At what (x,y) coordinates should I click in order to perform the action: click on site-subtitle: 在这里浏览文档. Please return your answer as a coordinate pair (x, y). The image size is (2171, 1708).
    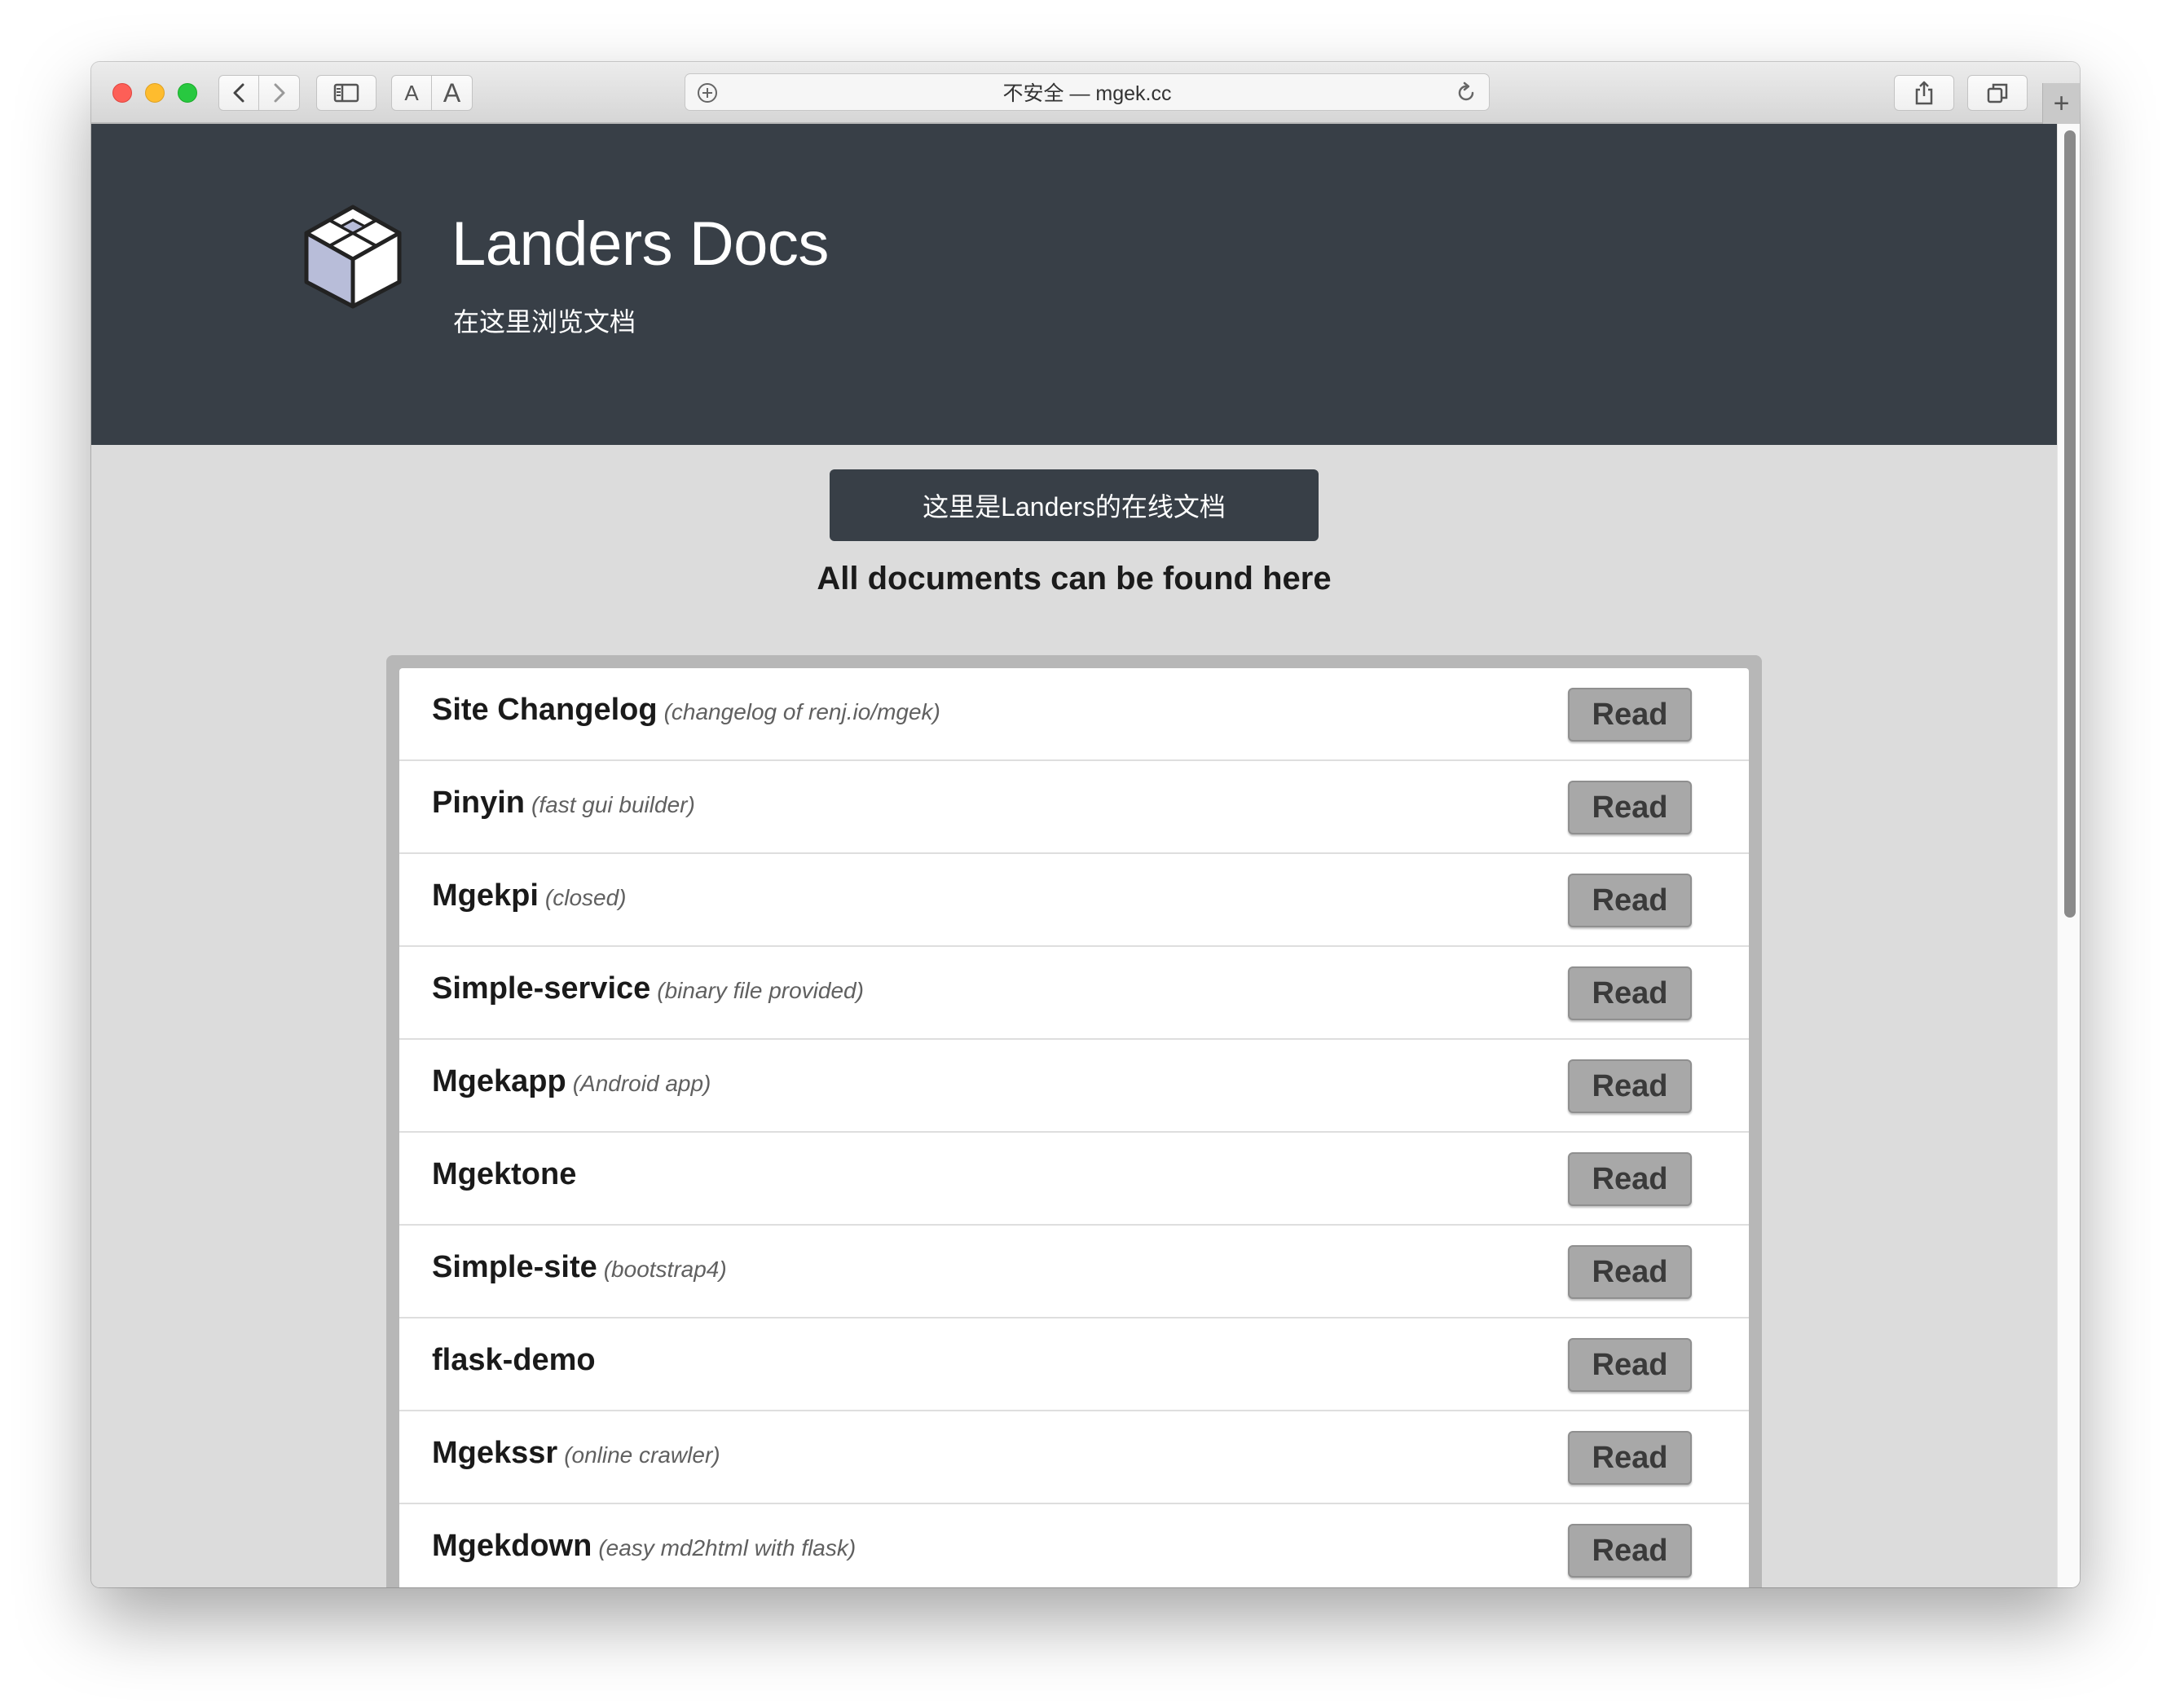
    Looking at the image, I should click on (544, 322).